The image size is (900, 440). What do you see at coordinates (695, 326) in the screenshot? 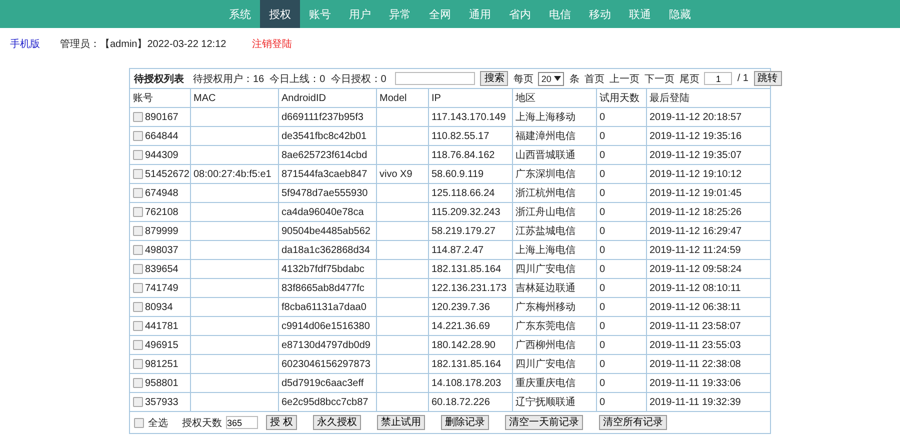
I see `table-cell: 2019-11-11 23:58:07` at bounding box center [695, 326].